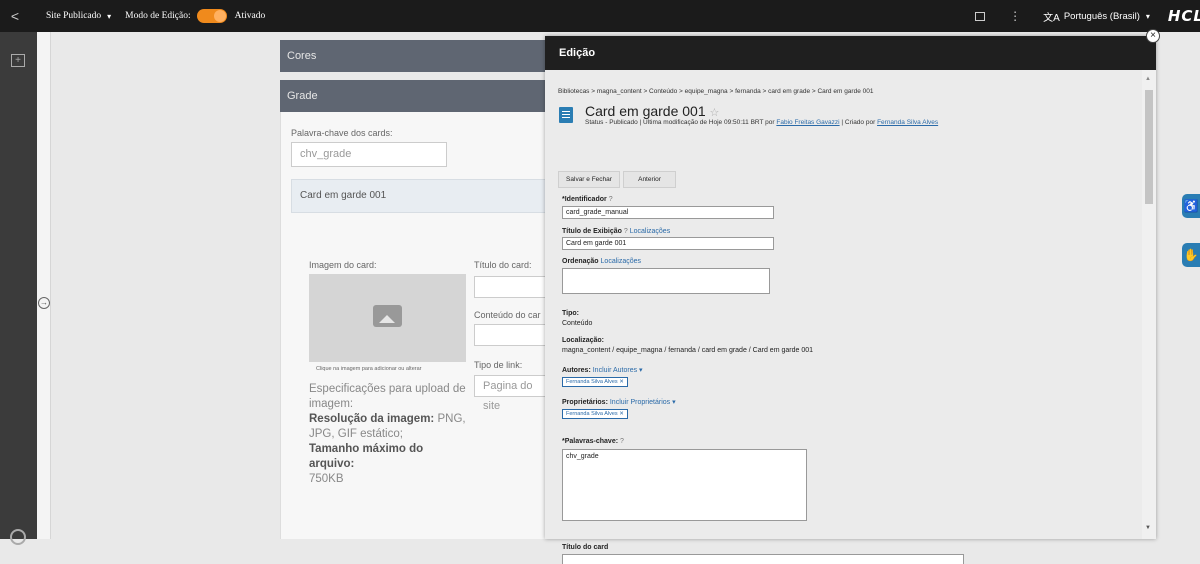 The width and height of the screenshot is (1200, 564). What do you see at coordinates (158, 16) in the screenshot?
I see `edit-mode-label: Modo de Edição:` at bounding box center [158, 16].